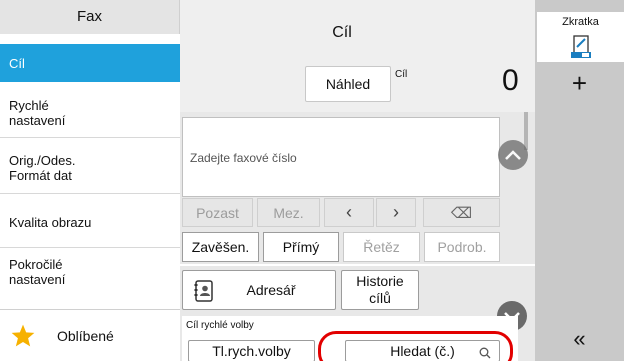 The width and height of the screenshot is (624, 361). I want to click on sidebar-item-label: Pokročilé nastavení, so click(37, 272).